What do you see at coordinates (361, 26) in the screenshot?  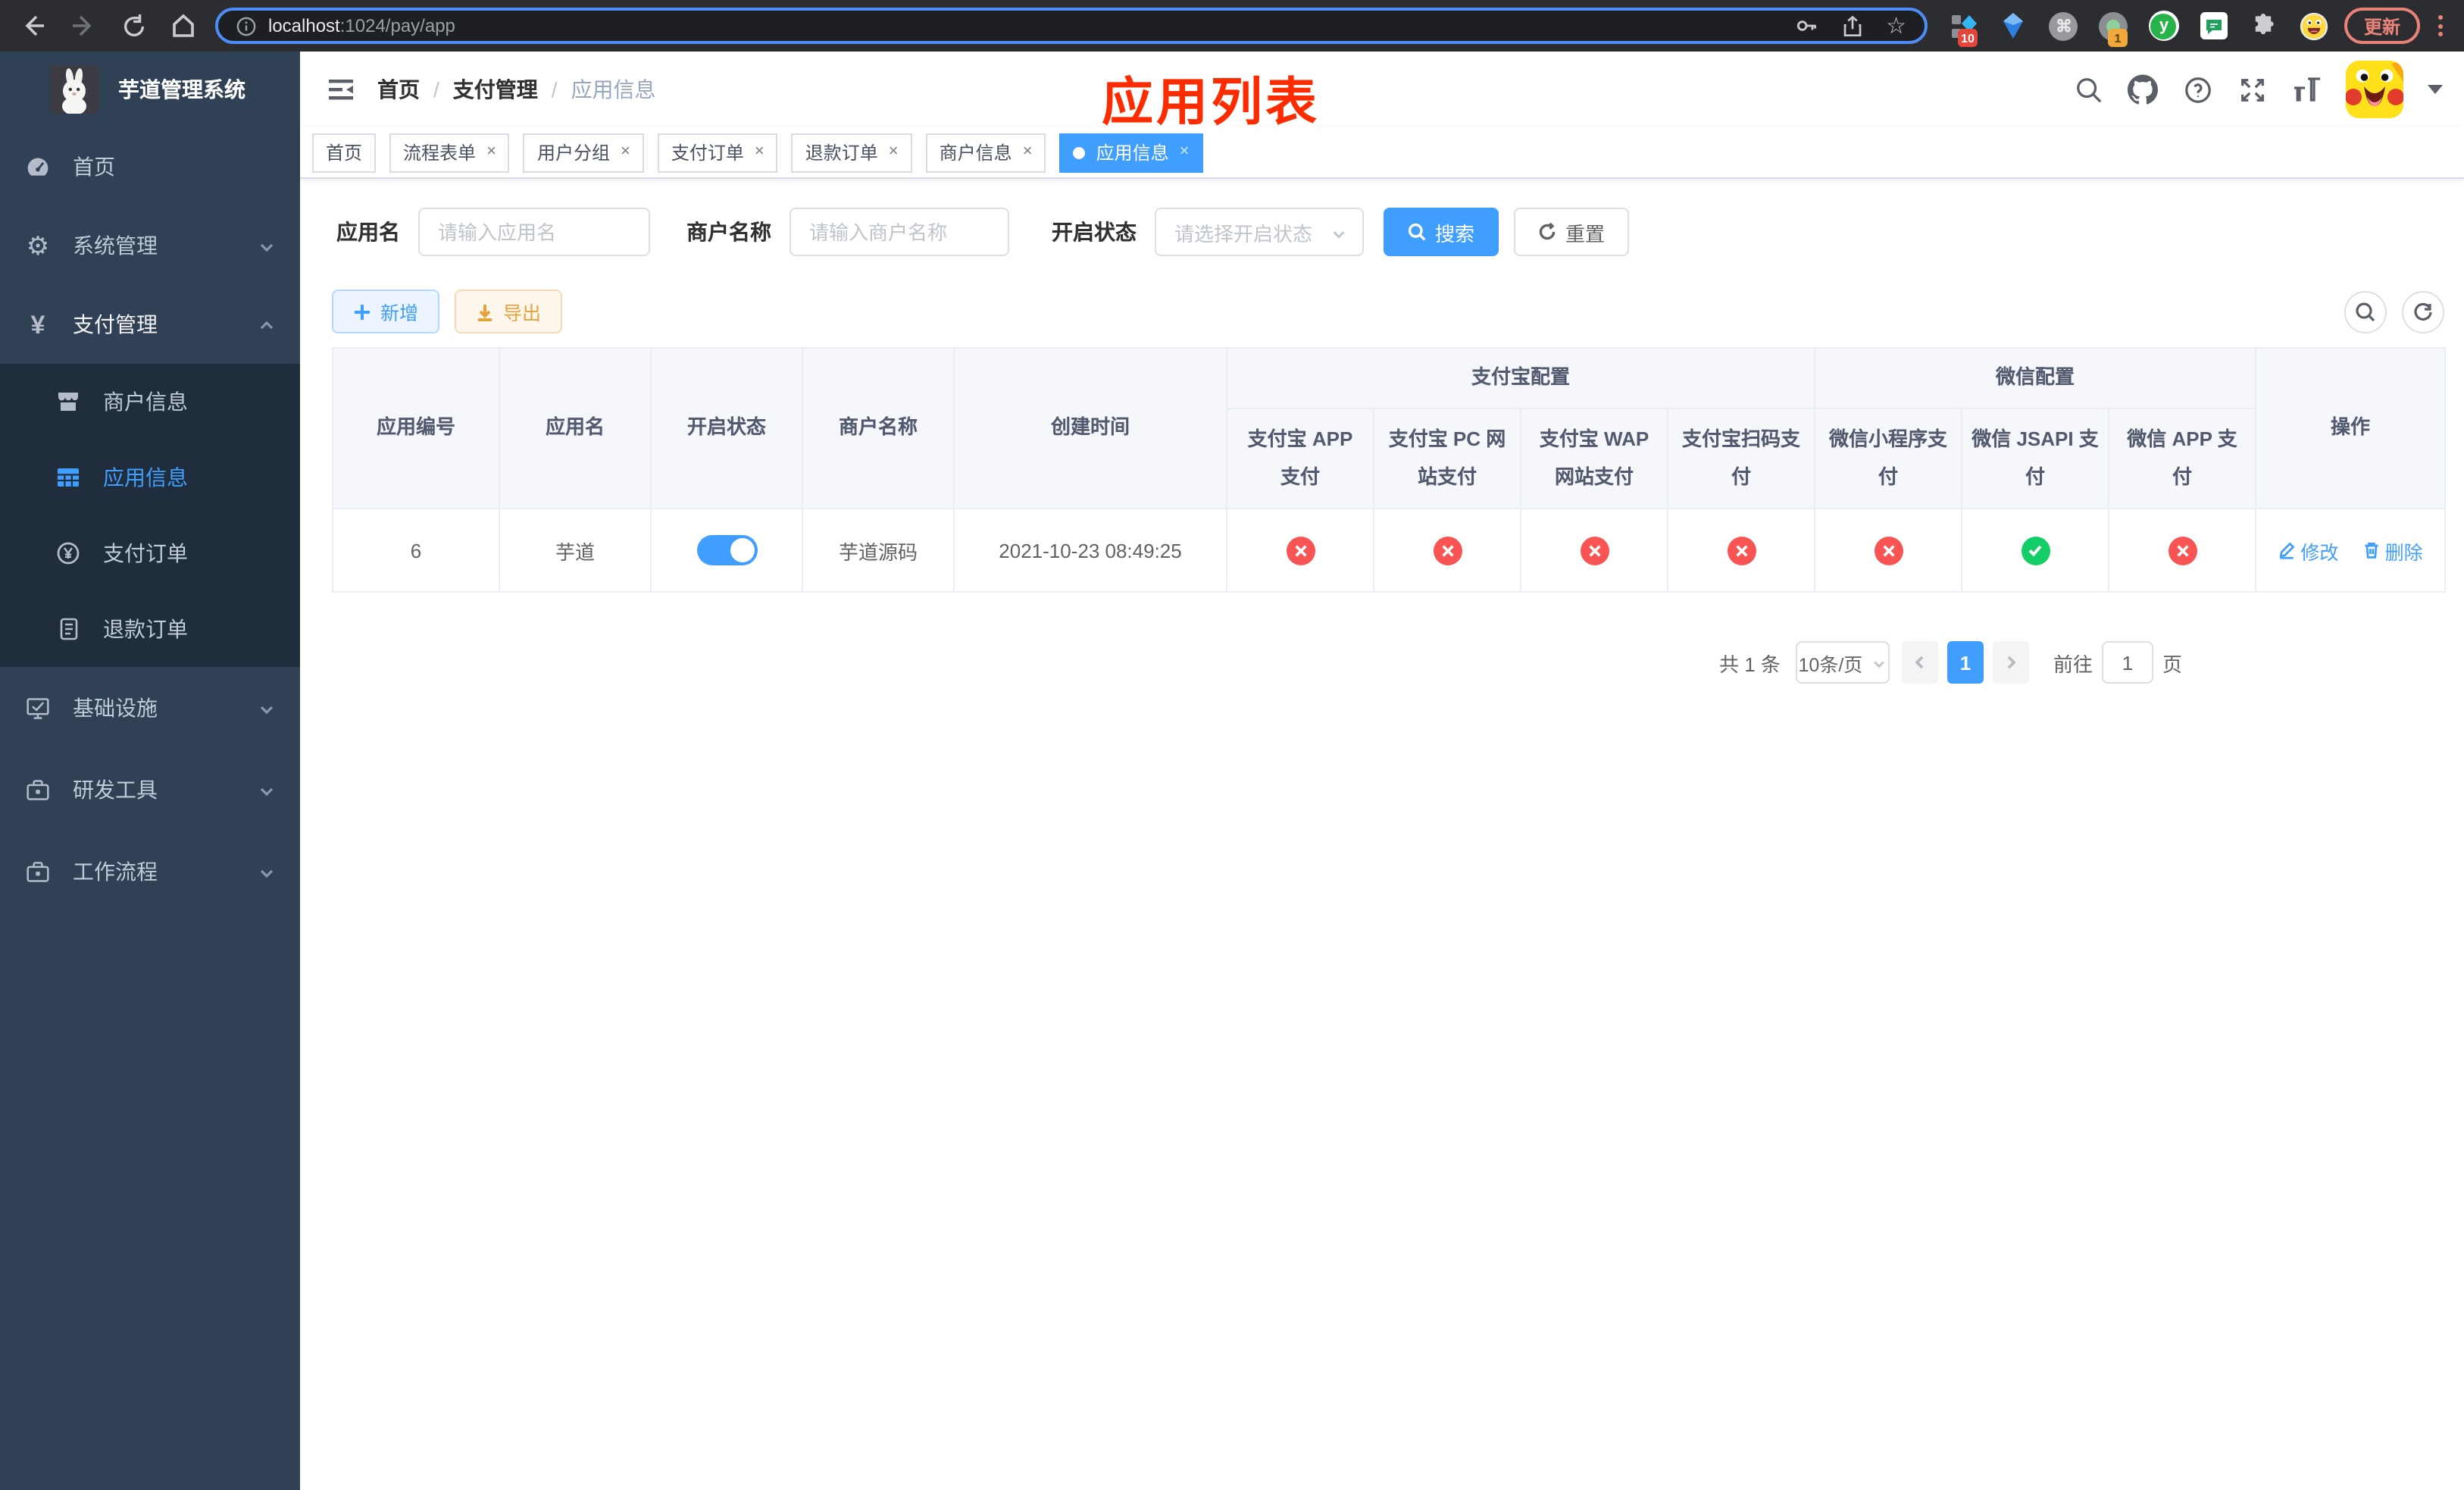 I see `url-text: localhost:1024/pay/app` at bounding box center [361, 26].